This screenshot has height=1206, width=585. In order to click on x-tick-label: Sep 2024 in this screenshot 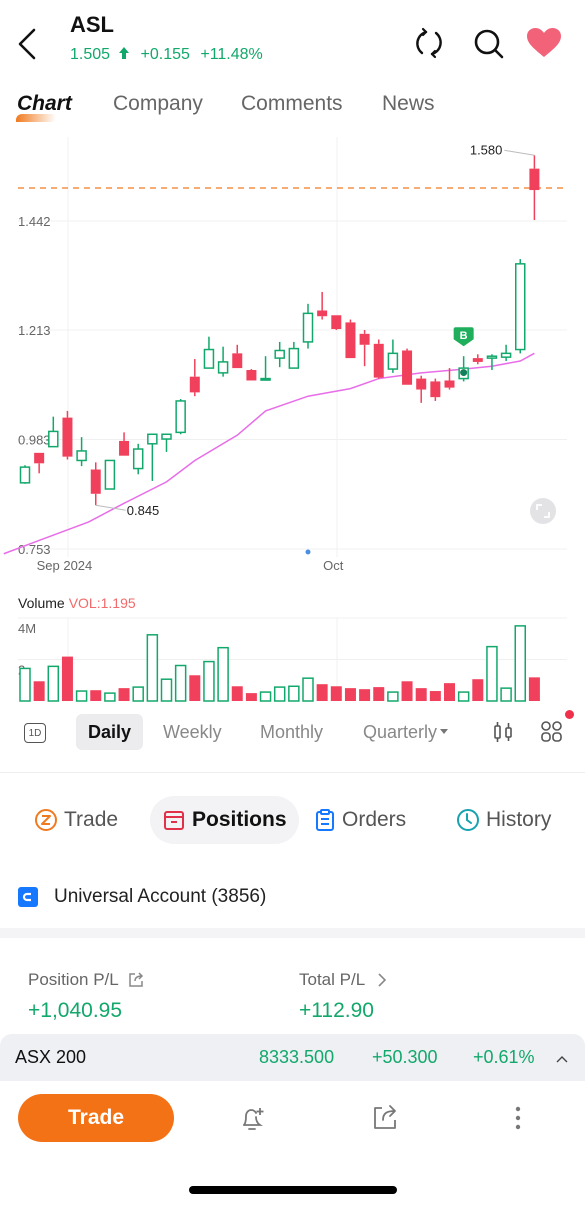, I will do `click(65, 565)`.